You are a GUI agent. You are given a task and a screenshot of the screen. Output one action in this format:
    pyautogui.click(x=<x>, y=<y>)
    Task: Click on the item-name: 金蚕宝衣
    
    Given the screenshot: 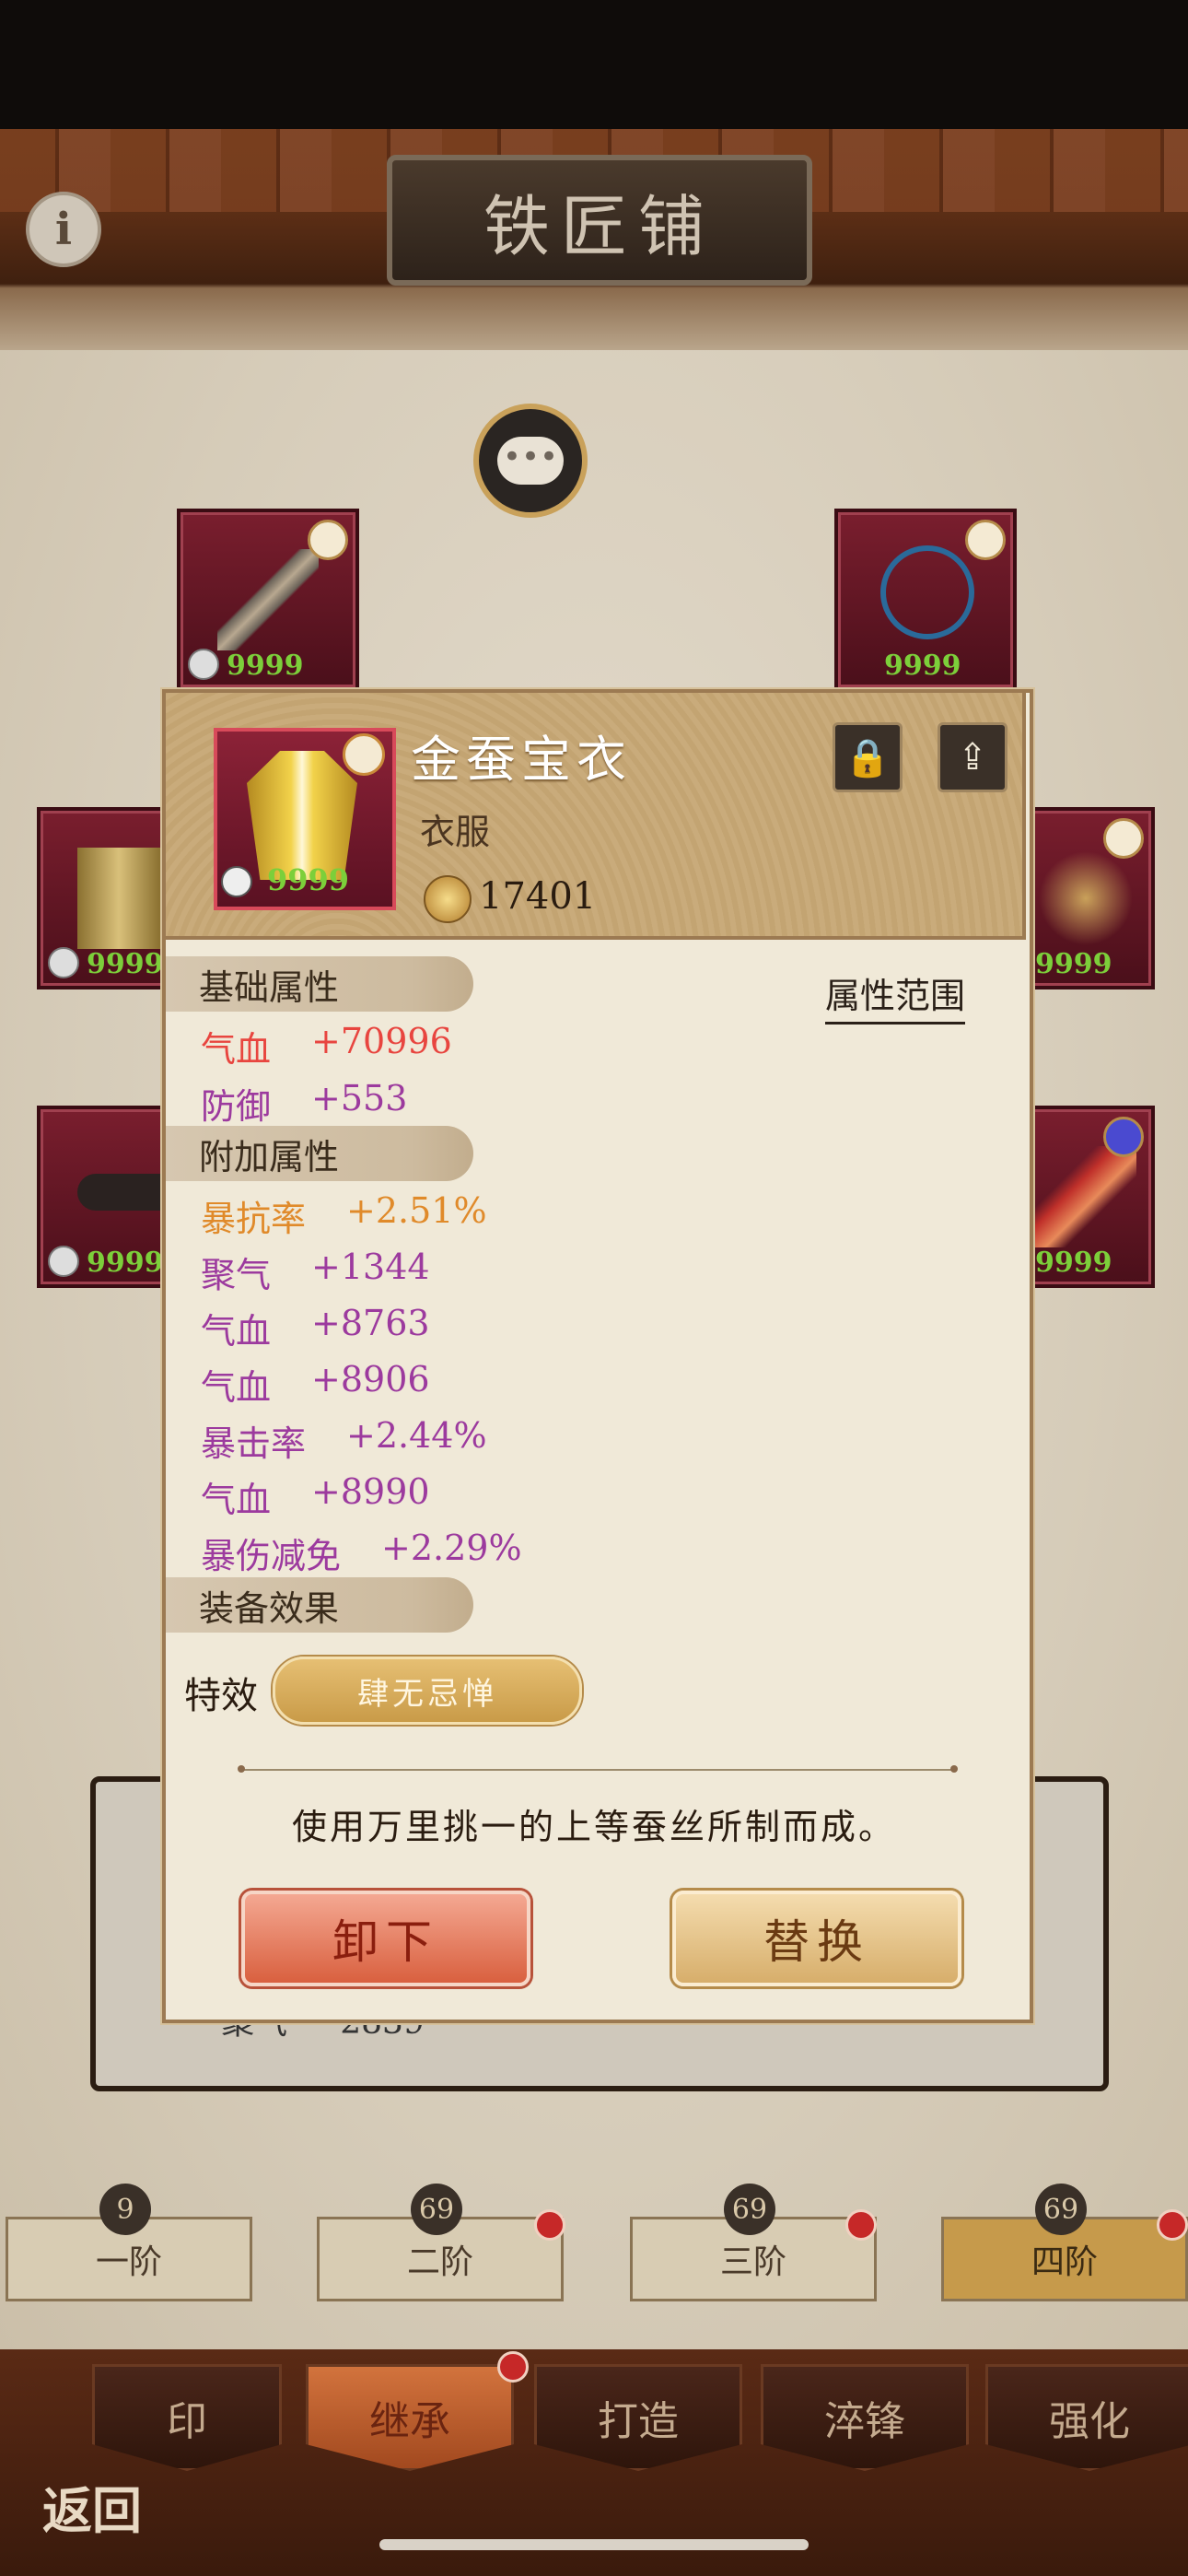 What is the action you would take?
    pyautogui.click(x=521, y=760)
    